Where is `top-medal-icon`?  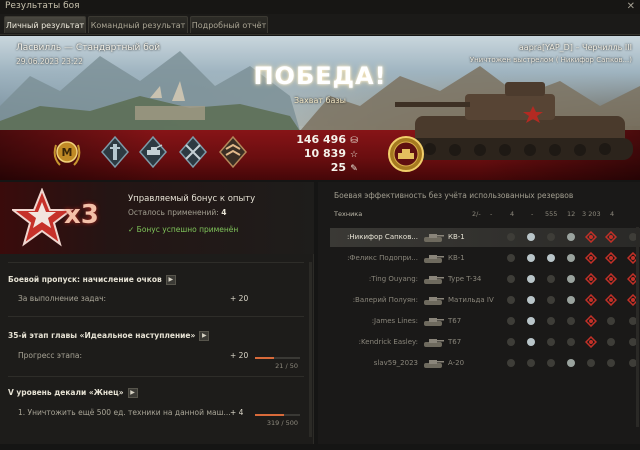 top-medal-icon is located at coordinates (406, 154).